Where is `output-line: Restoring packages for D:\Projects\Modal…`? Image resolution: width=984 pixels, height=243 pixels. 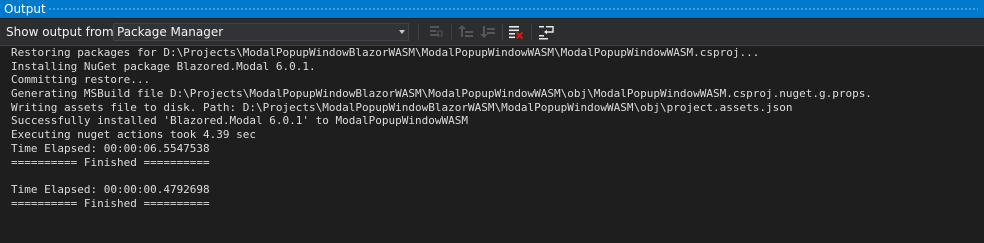
output-line: Restoring packages for D:\Projects\Modal… is located at coordinates (385, 52).